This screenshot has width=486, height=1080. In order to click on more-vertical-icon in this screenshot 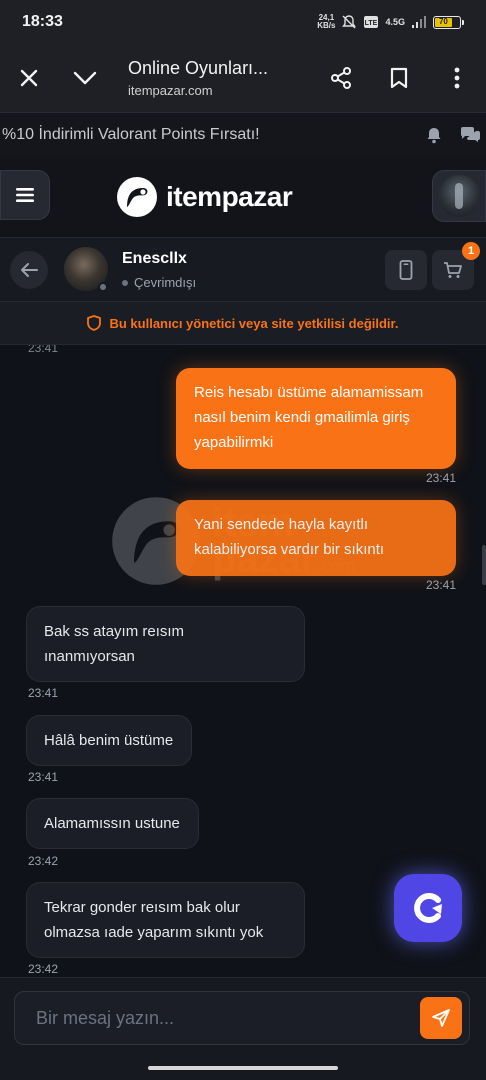, I will do `click(457, 78)`.